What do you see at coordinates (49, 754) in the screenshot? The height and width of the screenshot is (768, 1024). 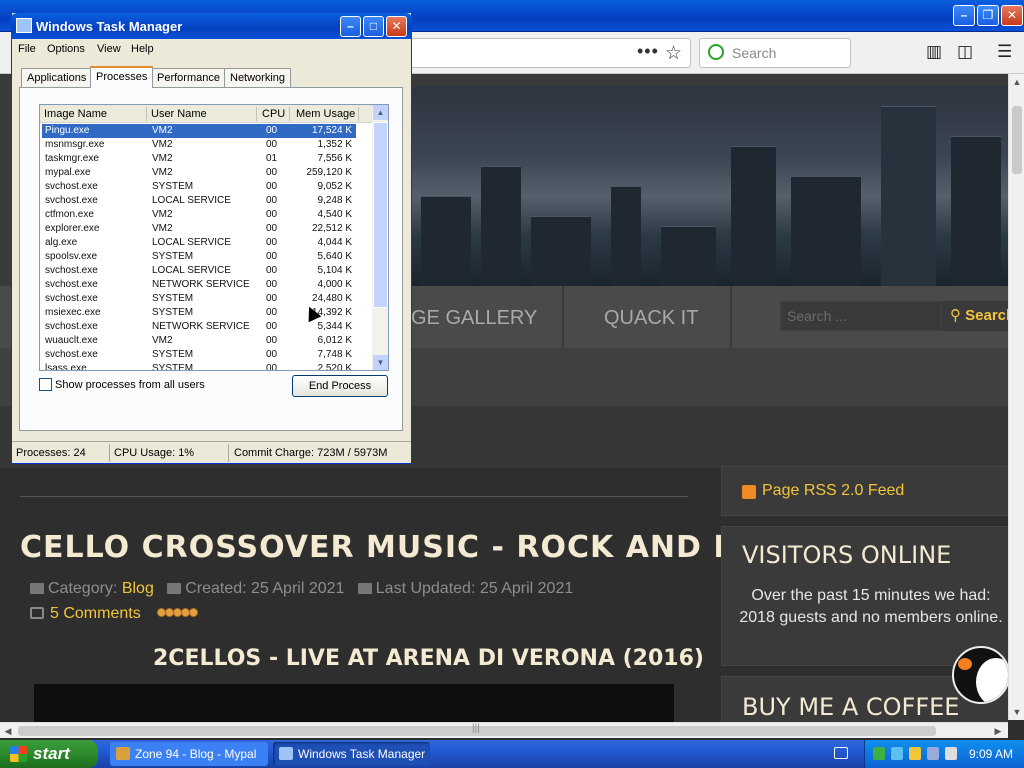 I see `start-button: start` at bounding box center [49, 754].